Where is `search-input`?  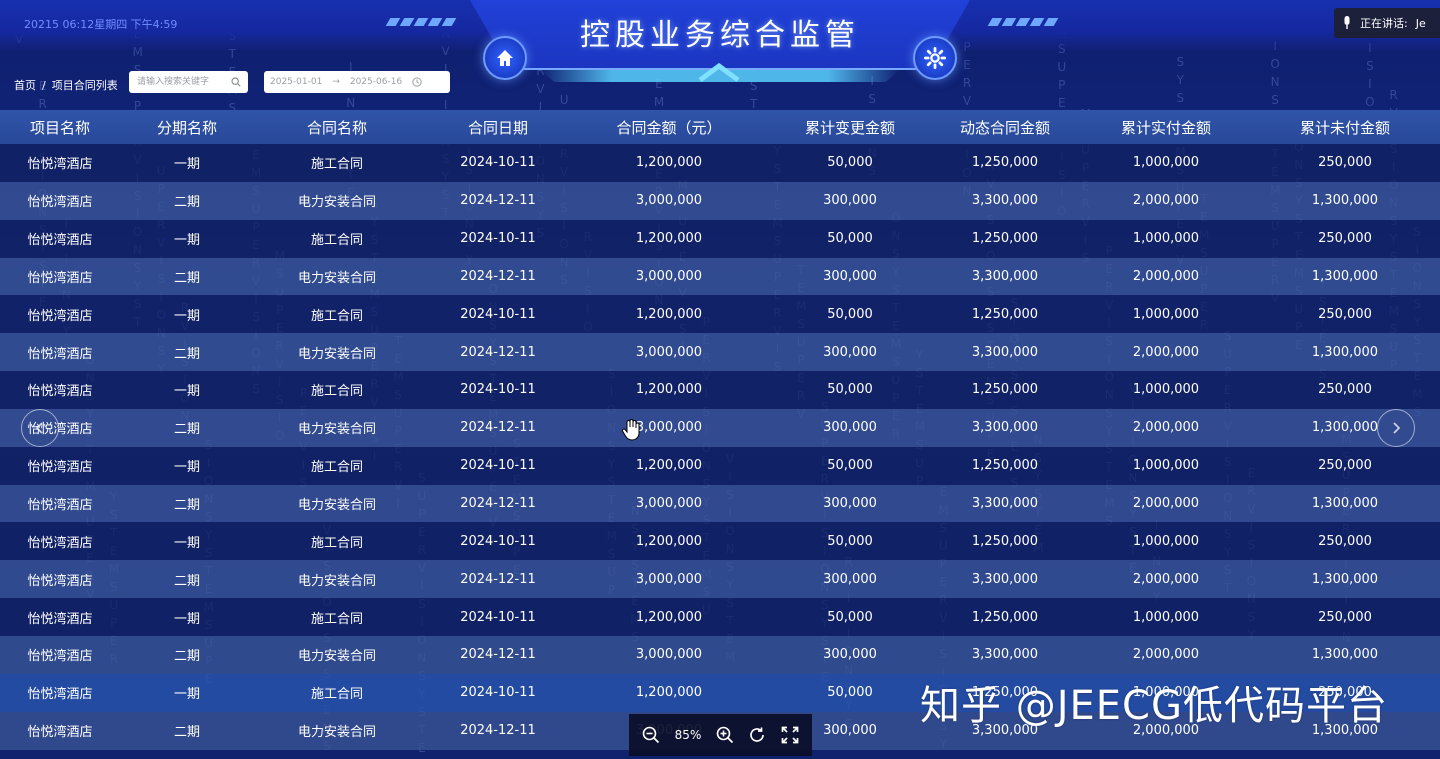
search-input is located at coordinates (183, 82).